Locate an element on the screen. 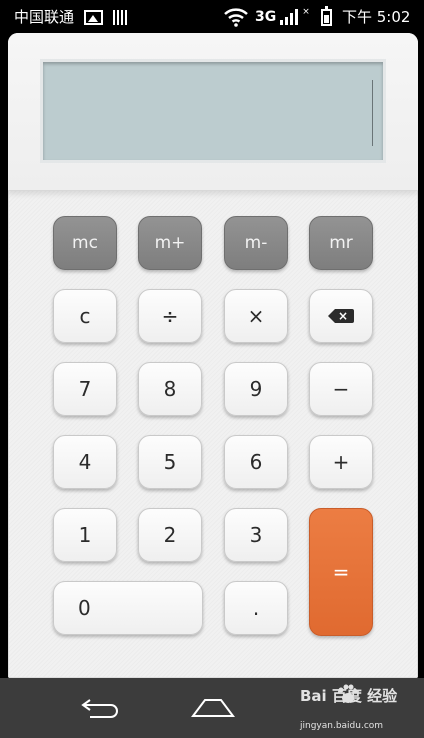 The height and width of the screenshot is (738, 424). clock: 下午 5:02 is located at coordinates (376, 17).